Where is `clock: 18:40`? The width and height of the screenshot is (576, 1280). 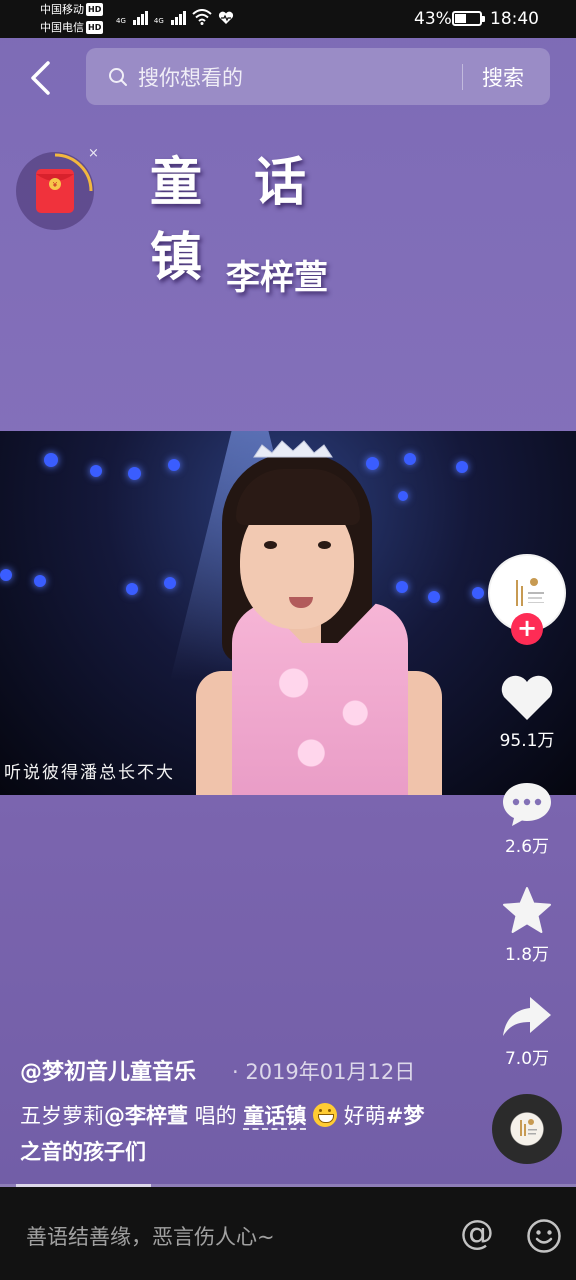
clock: 18:40 is located at coordinates (514, 19).